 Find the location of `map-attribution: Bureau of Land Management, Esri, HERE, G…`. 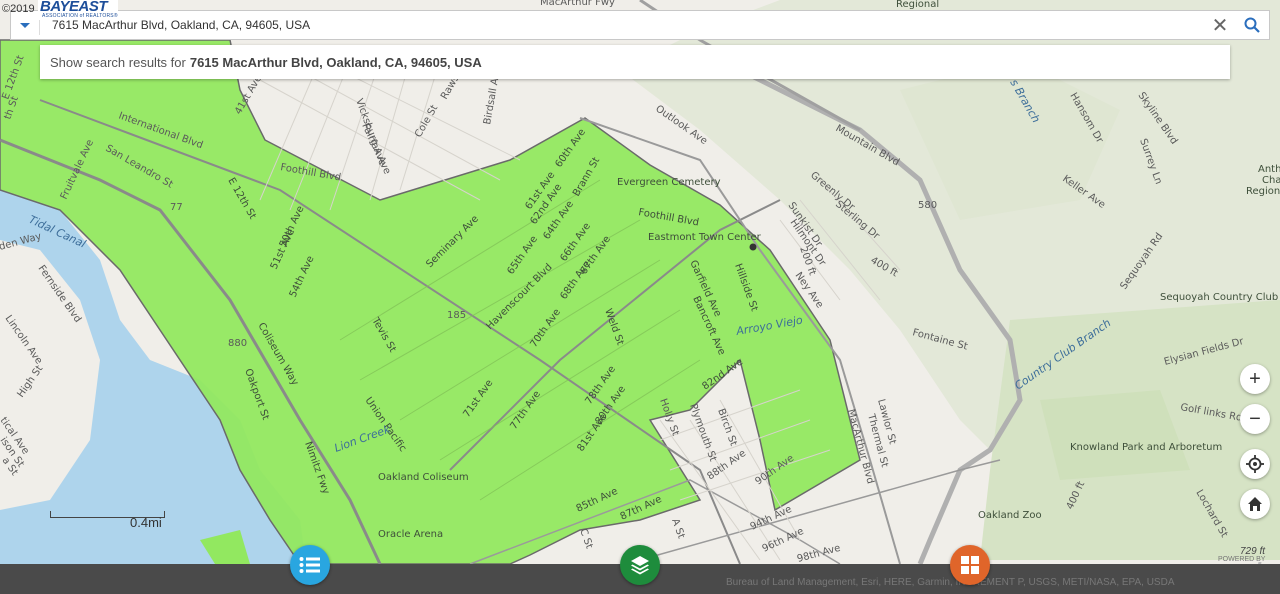

map-attribution: Bureau of Land Management, Esri, HERE, G… is located at coordinates (950, 582).